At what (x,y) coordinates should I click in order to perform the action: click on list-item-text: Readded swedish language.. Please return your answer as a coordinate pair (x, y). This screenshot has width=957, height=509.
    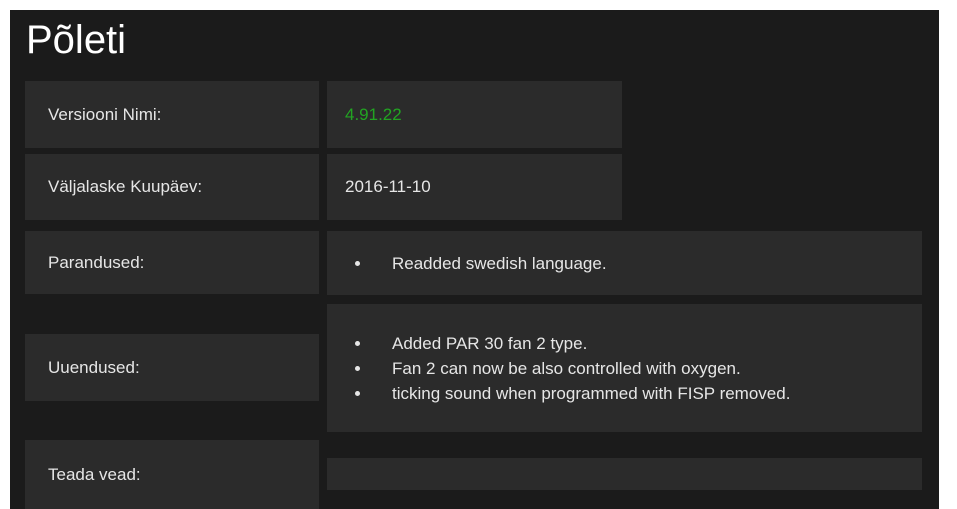
    Looking at the image, I should click on (499, 263).